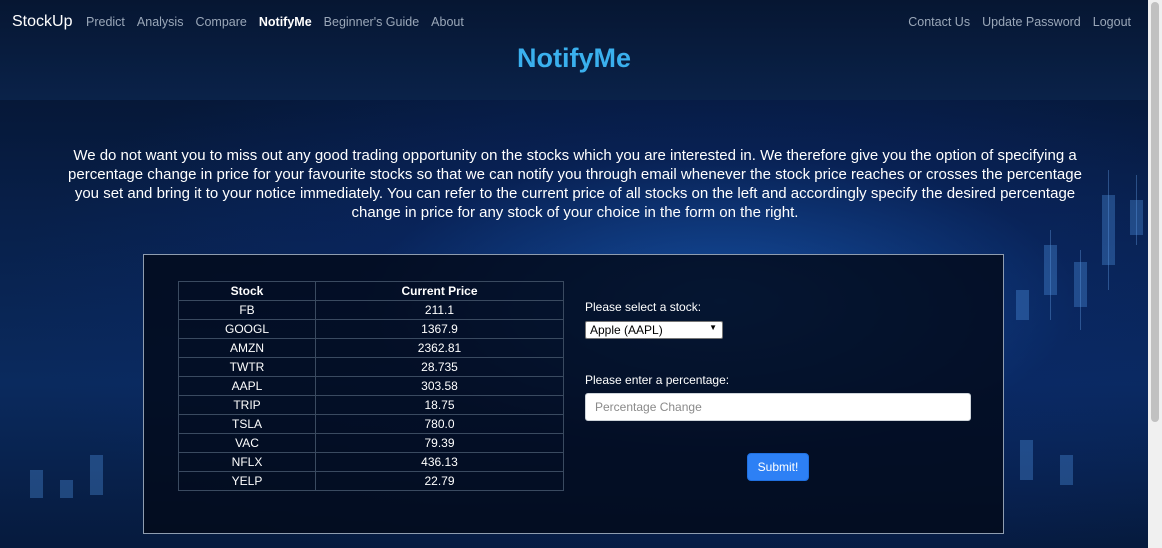 Image resolution: width=1162 pixels, height=548 pixels. Describe the element at coordinates (1031, 22) in the screenshot. I see `nav-update-password: Update Password` at that location.